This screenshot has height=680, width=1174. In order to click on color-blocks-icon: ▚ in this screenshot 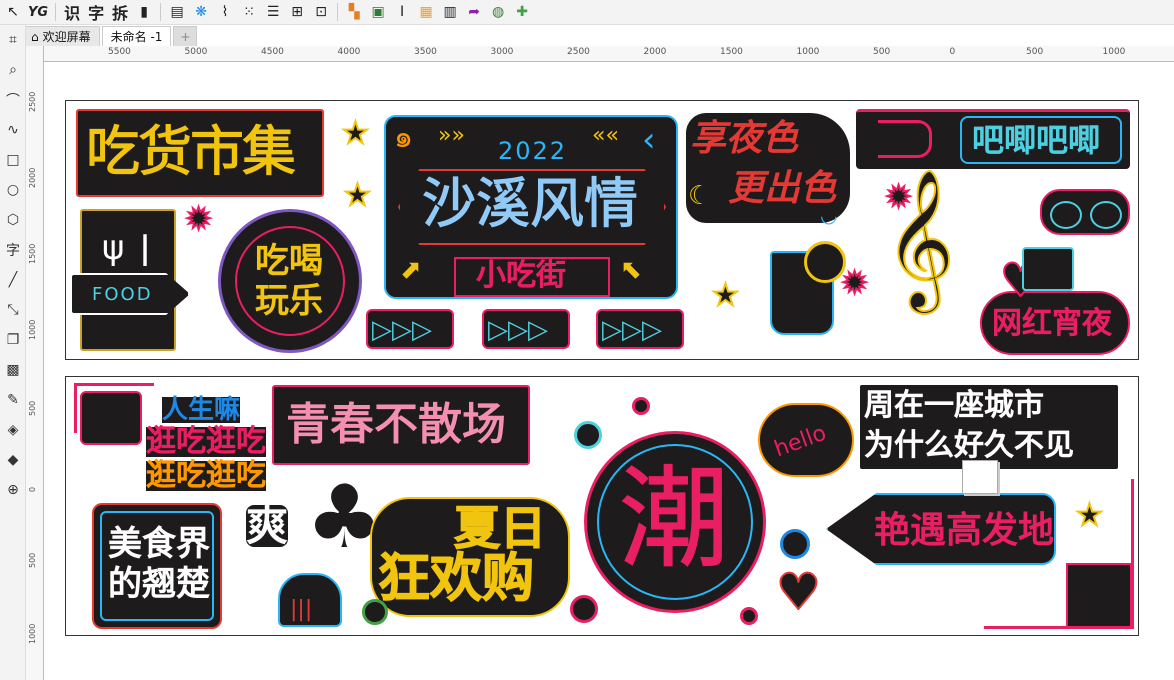, I will do `click(354, 12)`.